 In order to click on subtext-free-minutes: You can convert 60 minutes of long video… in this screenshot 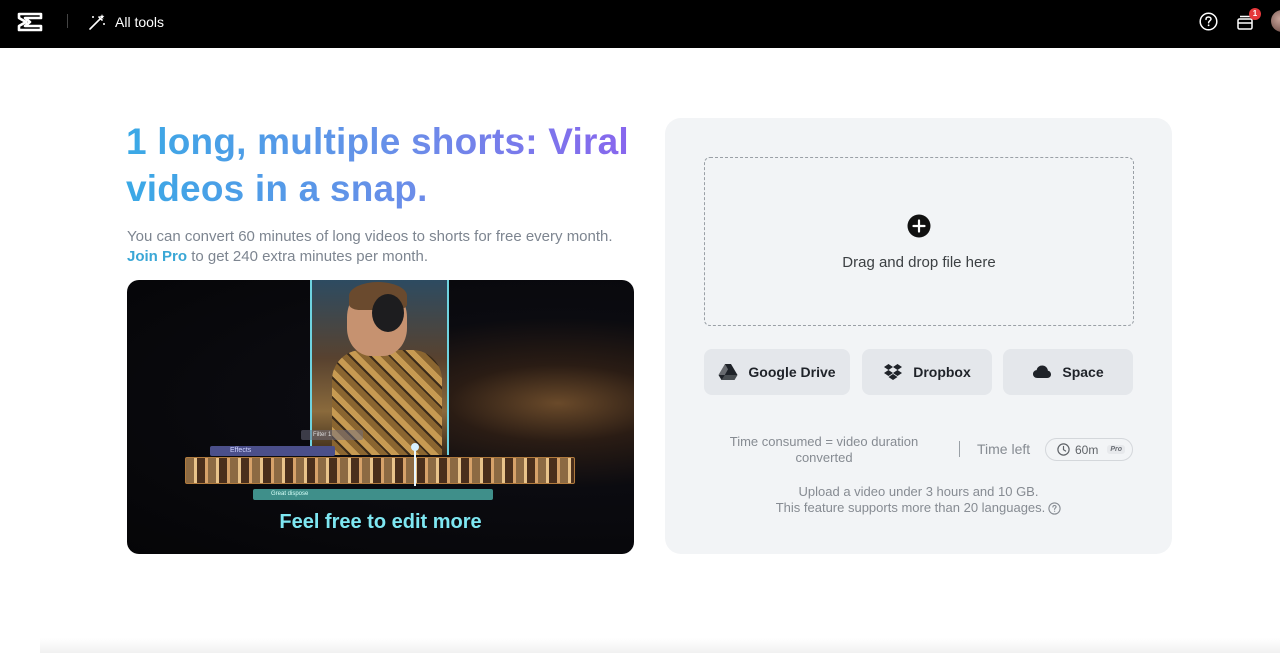, I will do `click(370, 236)`.